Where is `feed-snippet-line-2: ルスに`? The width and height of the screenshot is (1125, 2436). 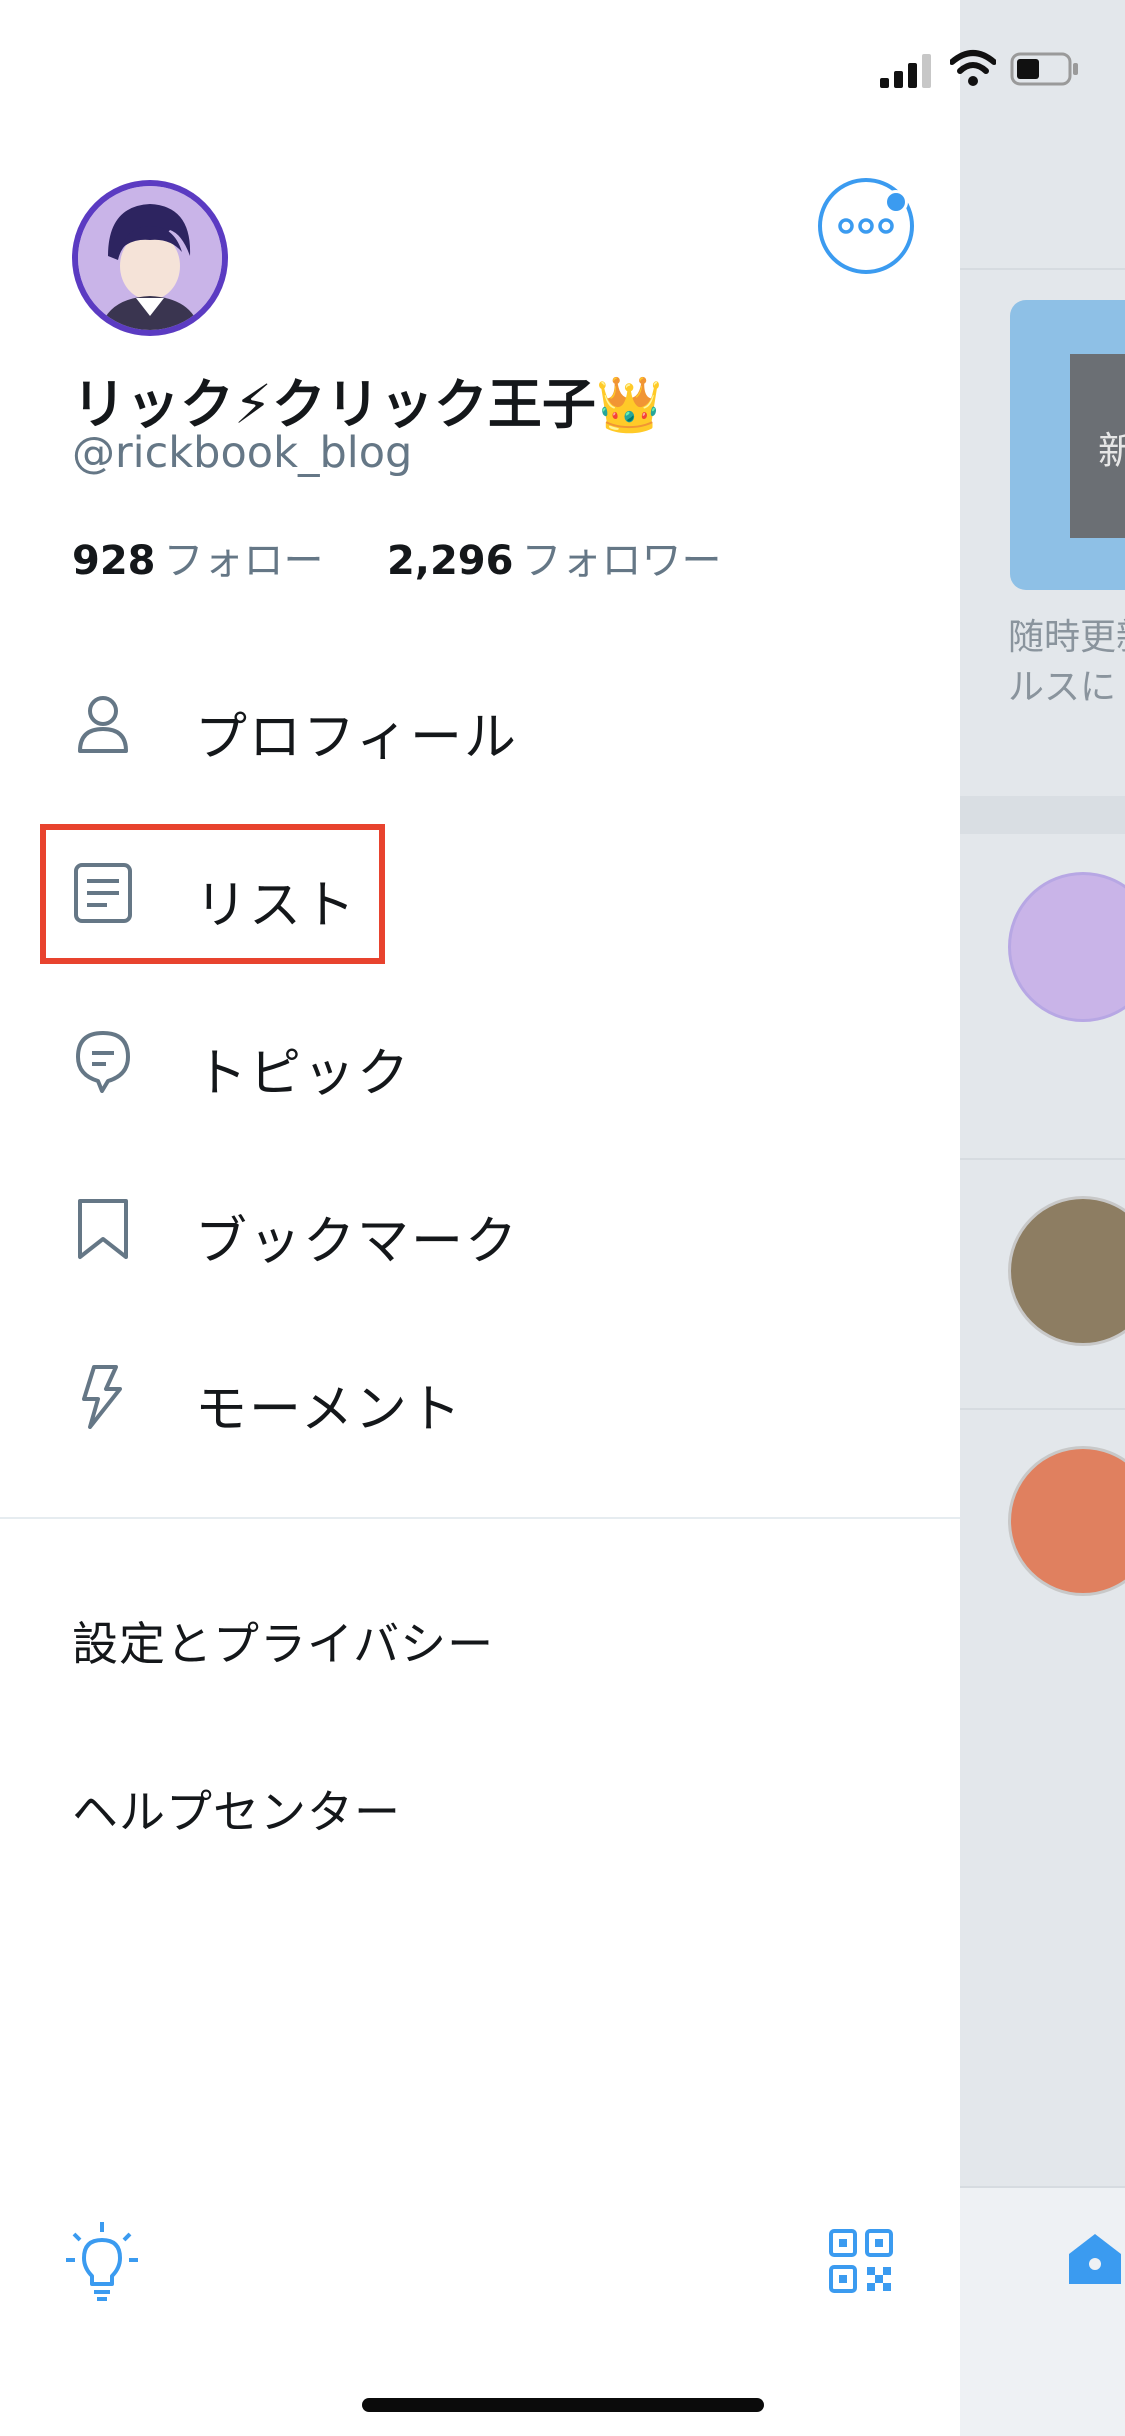
feed-snippet-line-2: ルスに is located at coordinates (1062, 687).